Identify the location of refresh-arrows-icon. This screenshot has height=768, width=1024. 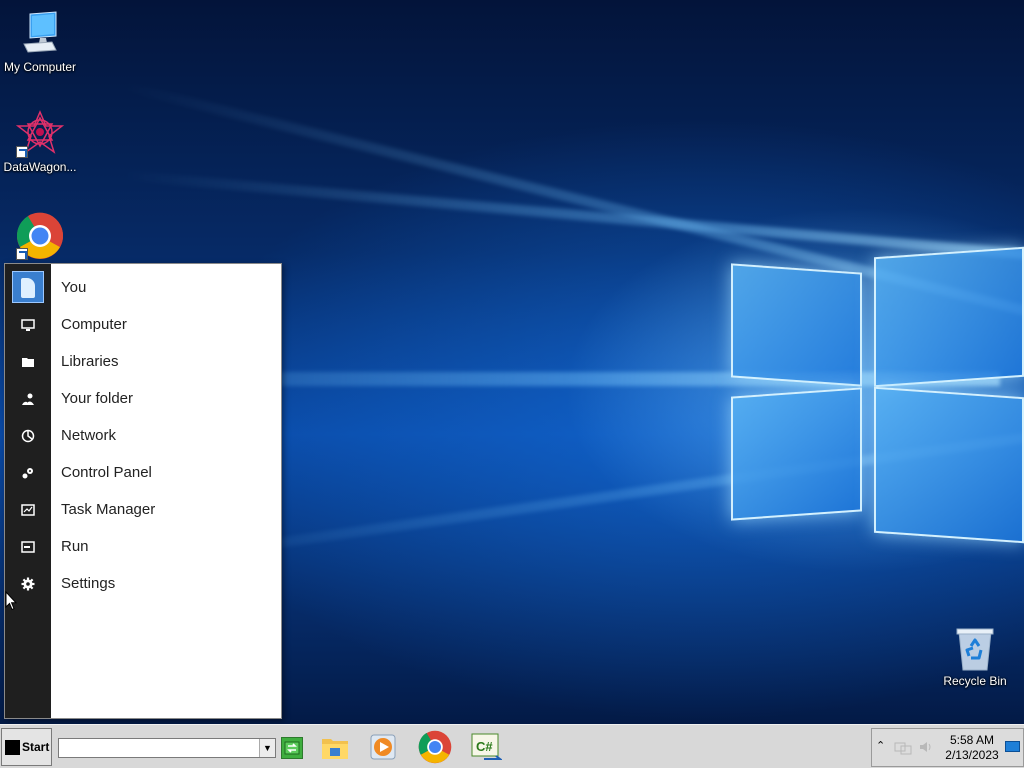
(292, 748).